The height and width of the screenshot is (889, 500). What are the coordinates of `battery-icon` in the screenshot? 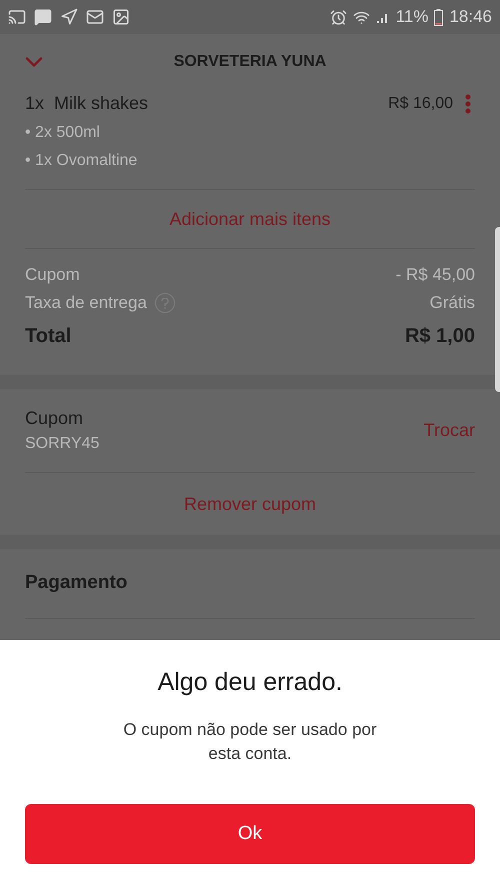 It's located at (439, 17).